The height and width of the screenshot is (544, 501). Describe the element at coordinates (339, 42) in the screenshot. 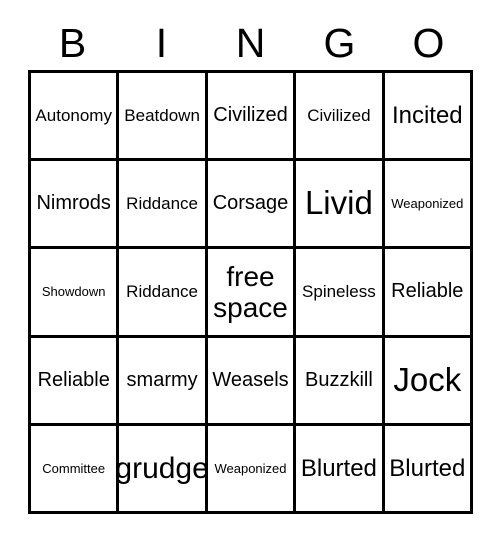

I see `bingo-header-letter-g: G` at that location.